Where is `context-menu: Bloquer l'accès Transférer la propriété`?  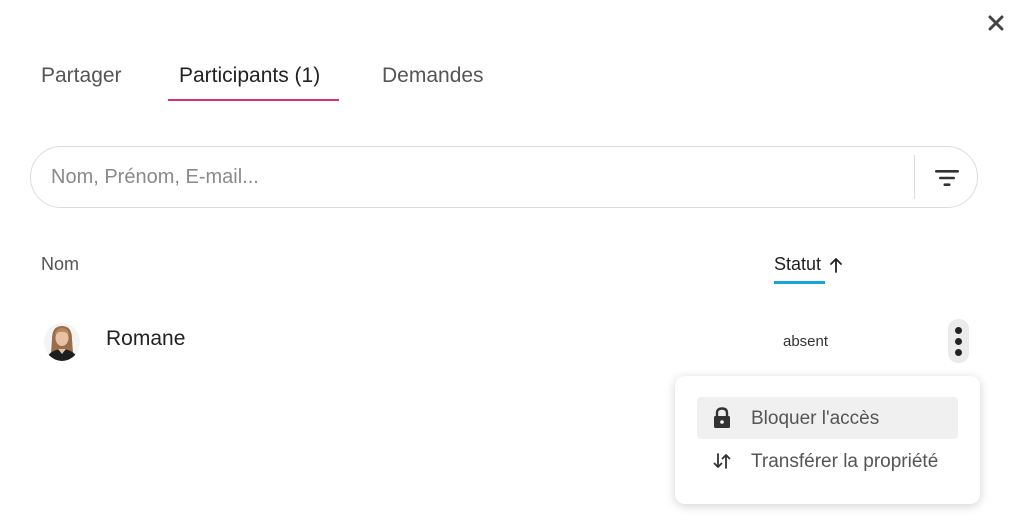 context-menu: Bloquer l'accès Transférer la propriété is located at coordinates (827, 440).